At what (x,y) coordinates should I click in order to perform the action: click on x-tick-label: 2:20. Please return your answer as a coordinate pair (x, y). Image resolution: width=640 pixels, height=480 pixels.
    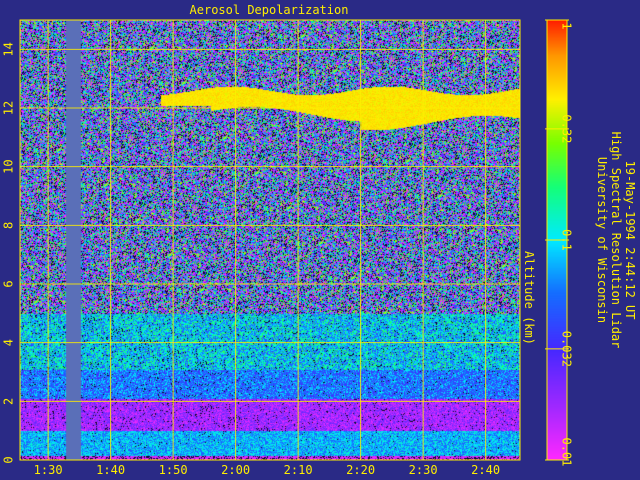
    Looking at the image, I should click on (360, 470).